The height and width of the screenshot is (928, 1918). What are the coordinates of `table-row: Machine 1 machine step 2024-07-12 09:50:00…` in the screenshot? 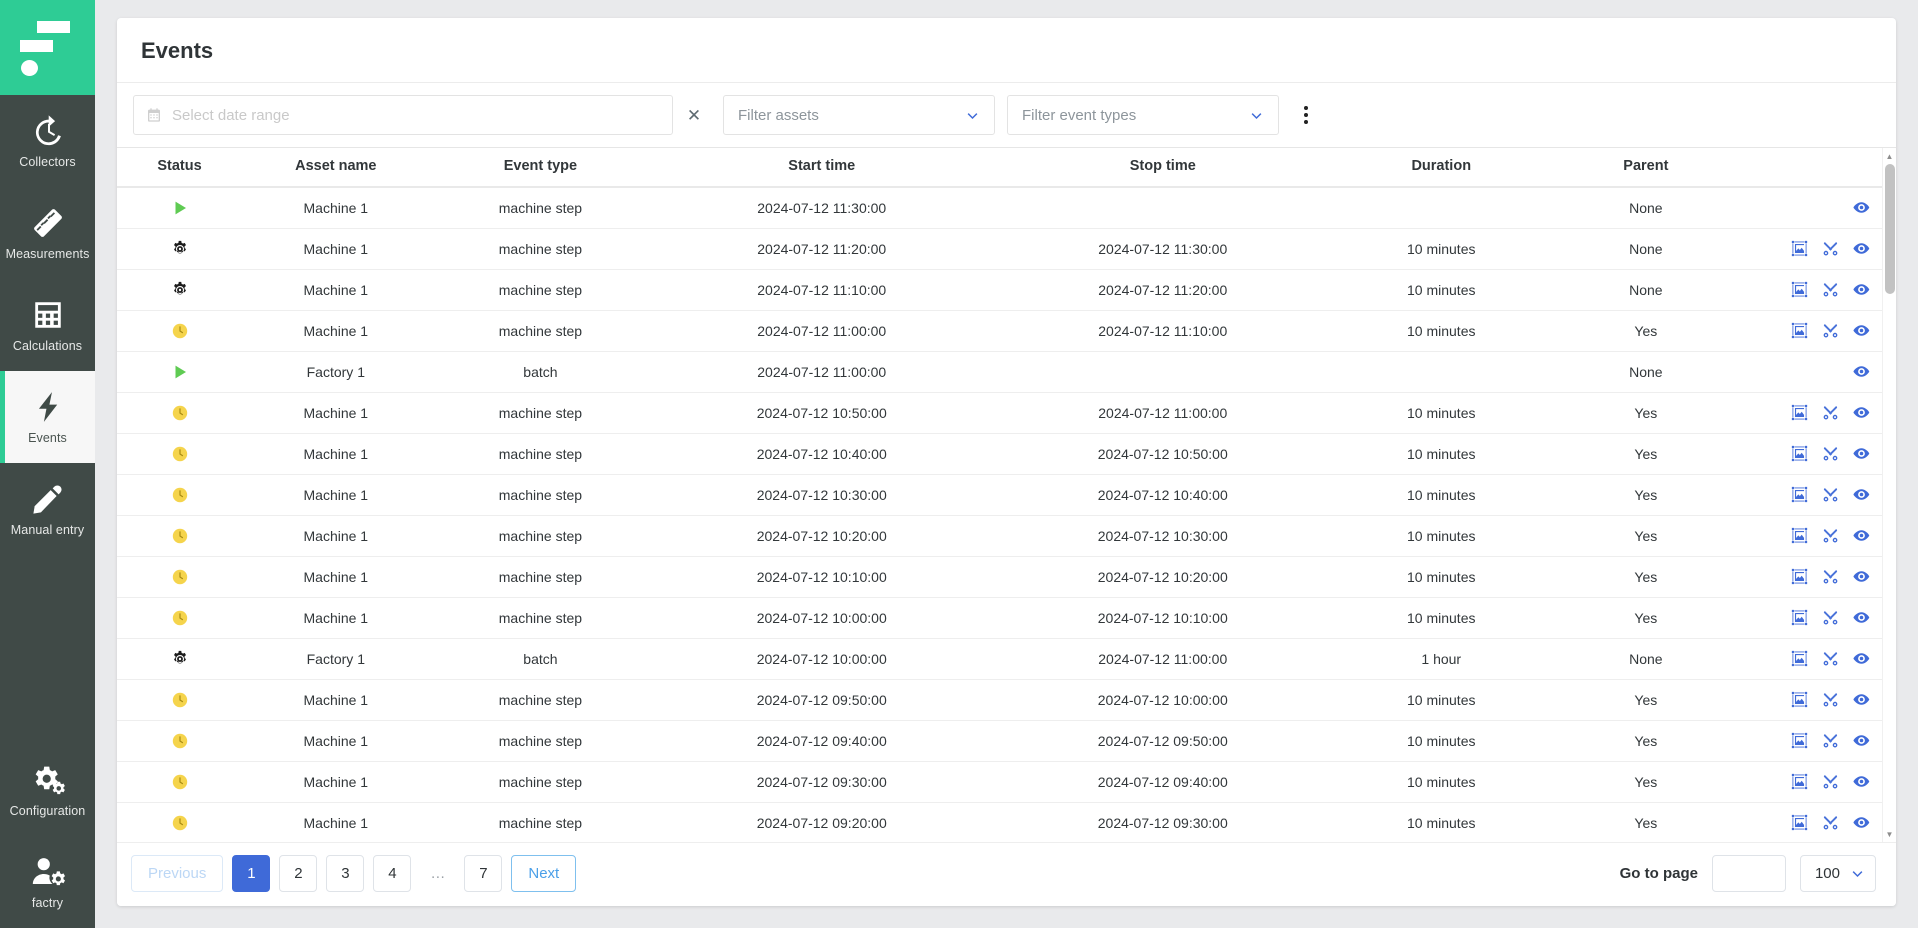 It's located at (1006, 700).